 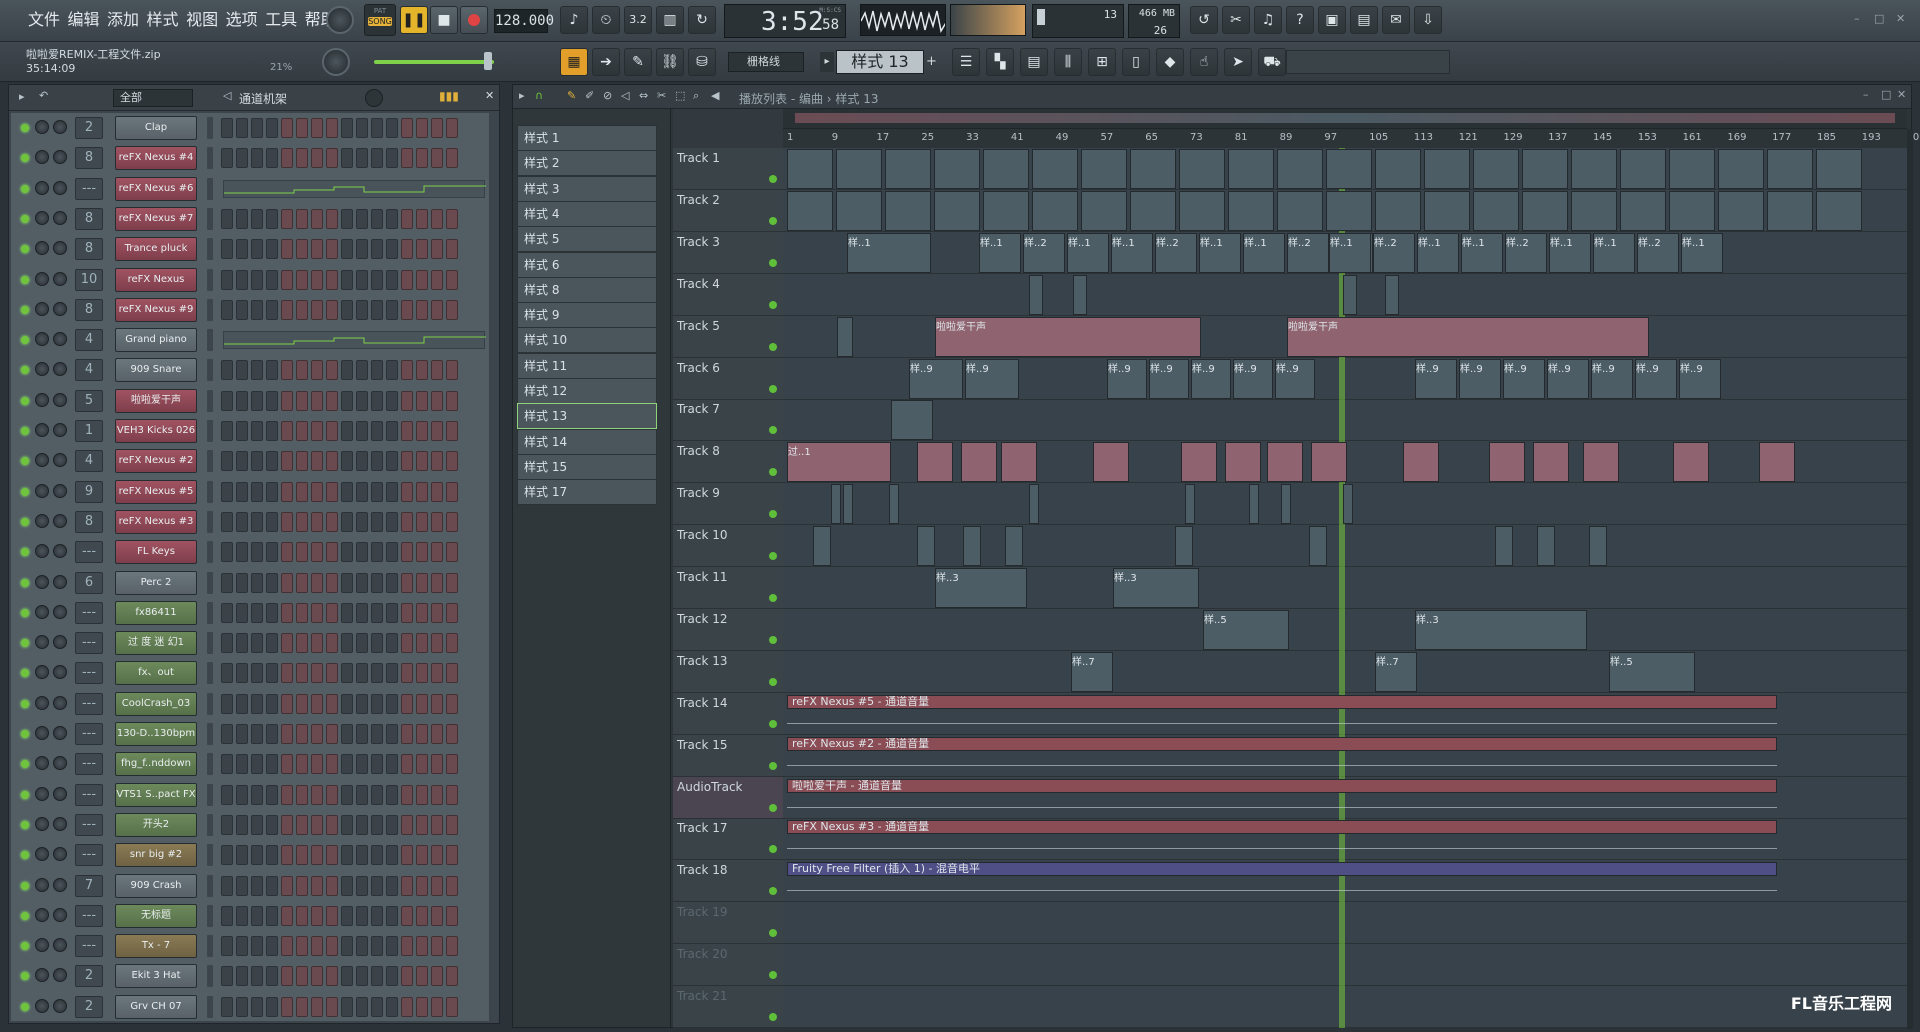 What do you see at coordinates (1901, 94) in the screenshot?
I see `playlist-close-button: ✕` at bounding box center [1901, 94].